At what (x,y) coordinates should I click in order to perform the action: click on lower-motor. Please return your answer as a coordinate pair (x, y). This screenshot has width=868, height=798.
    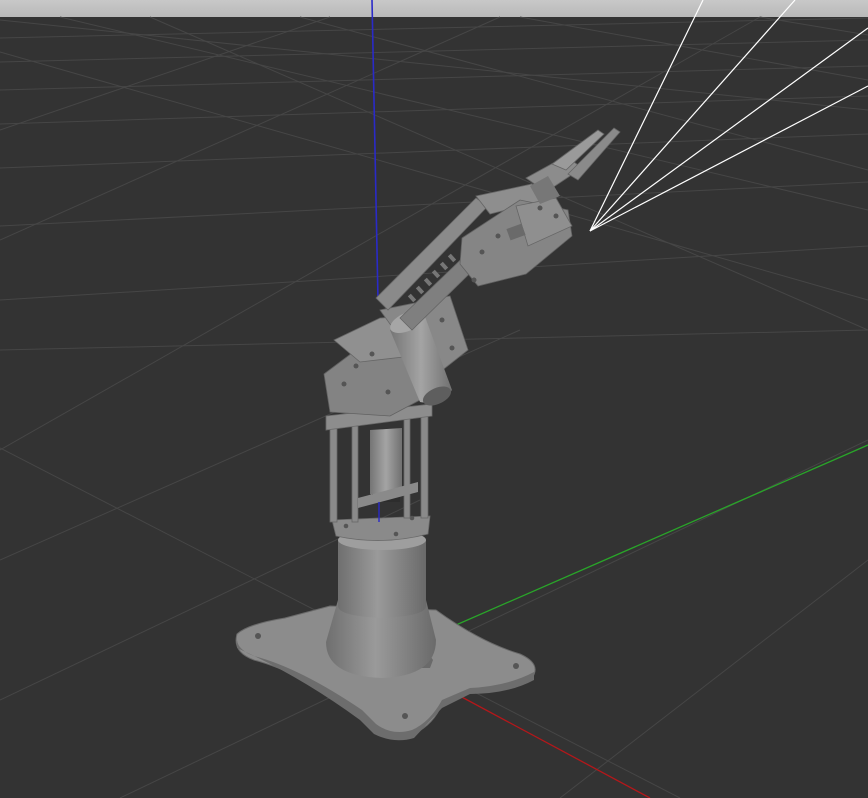
    Looking at the image, I should click on (386, 463).